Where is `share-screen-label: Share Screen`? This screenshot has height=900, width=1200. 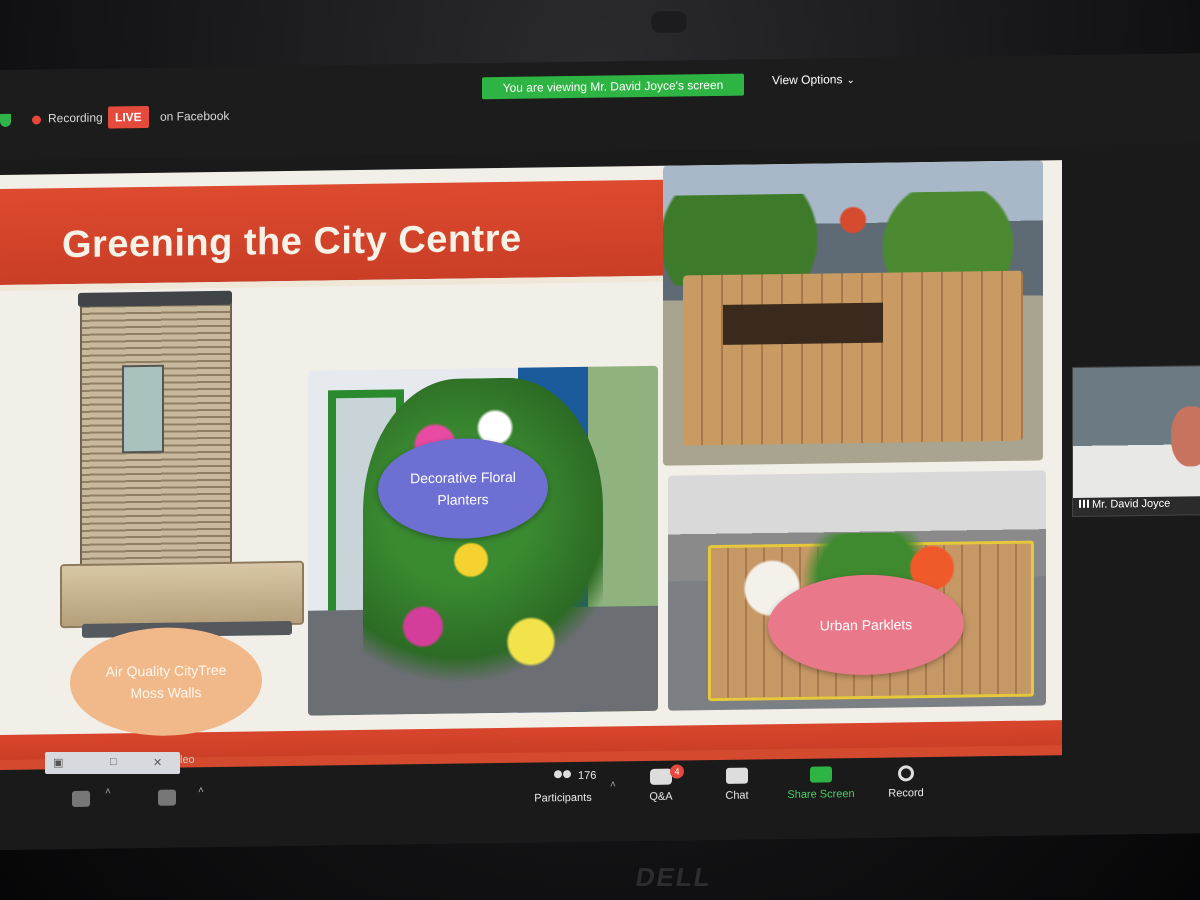
share-screen-label: Share Screen is located at coordinates (821, 795).